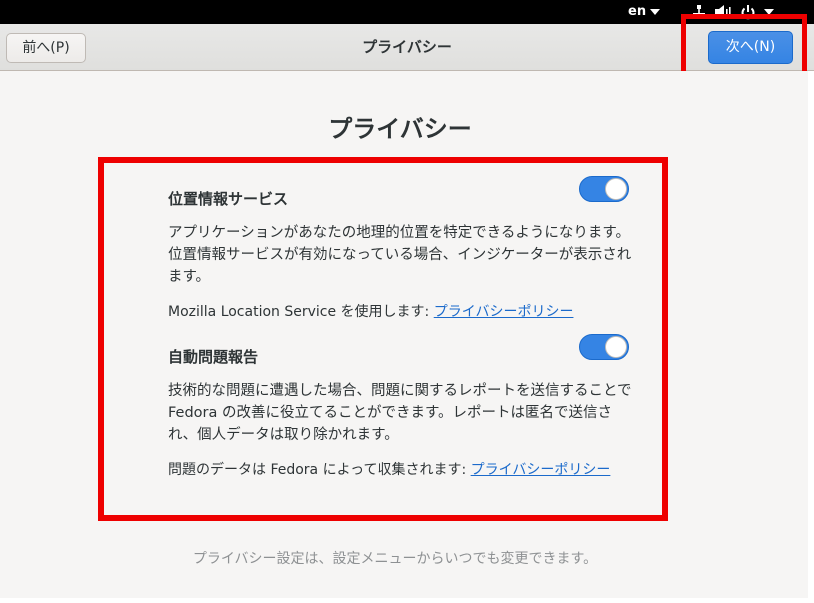 The height and width of the screenshot is (603, 814). I want to click on location-services-toggle, so click(604, 189).